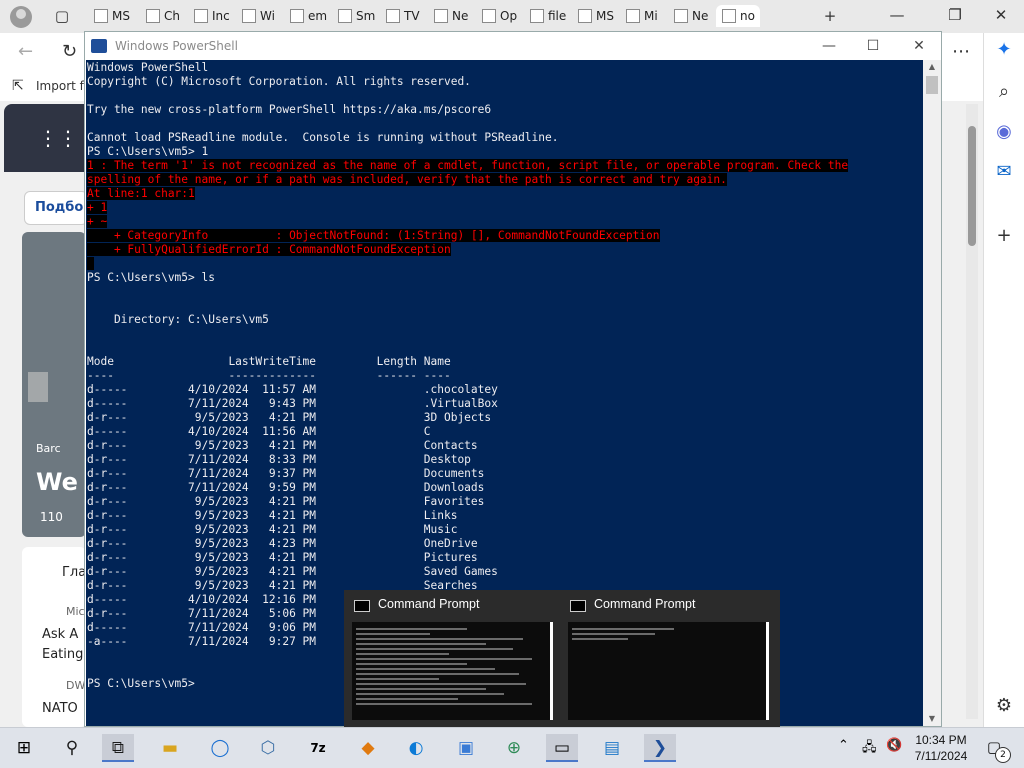 This screenshot has height=768, width=1024. I want to click on show-hidden-icons-icon: ⌃, so click(843, 745).